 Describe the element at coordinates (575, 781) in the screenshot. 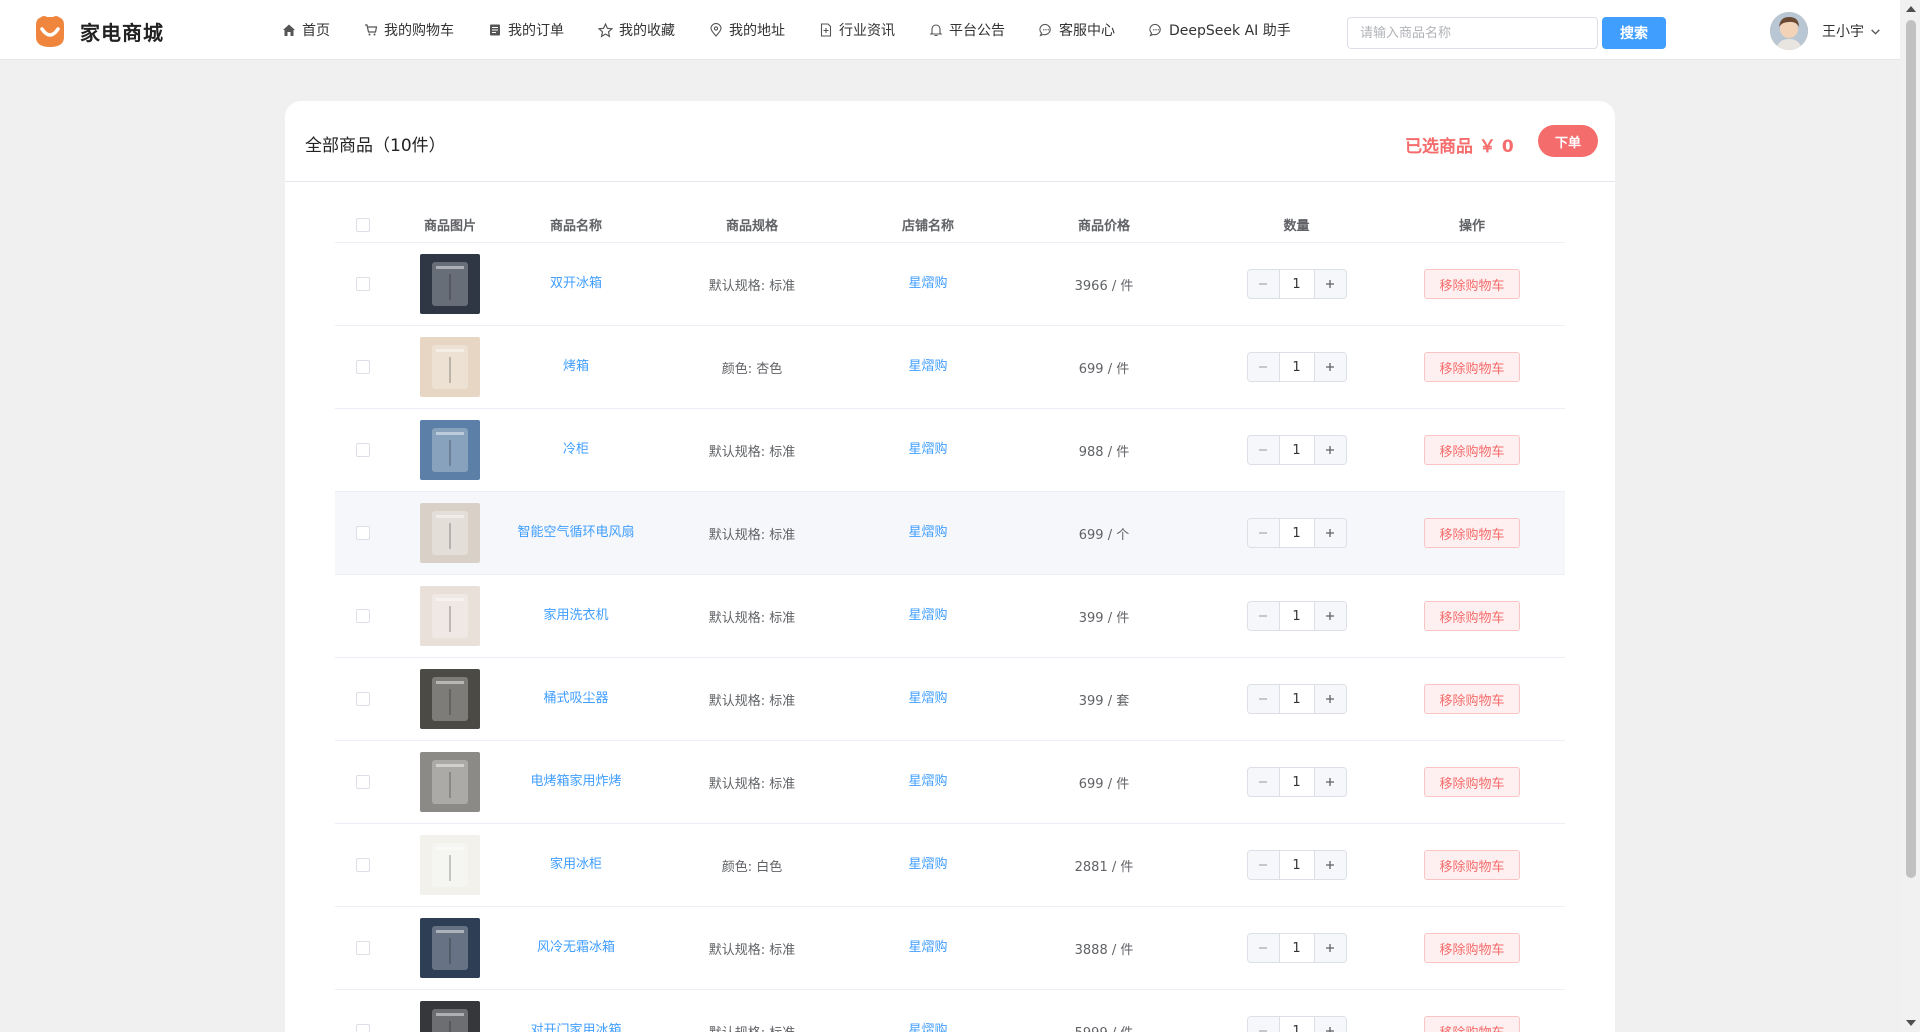

I see `product-name-link: 电烤箱家用炸烤` at that location.